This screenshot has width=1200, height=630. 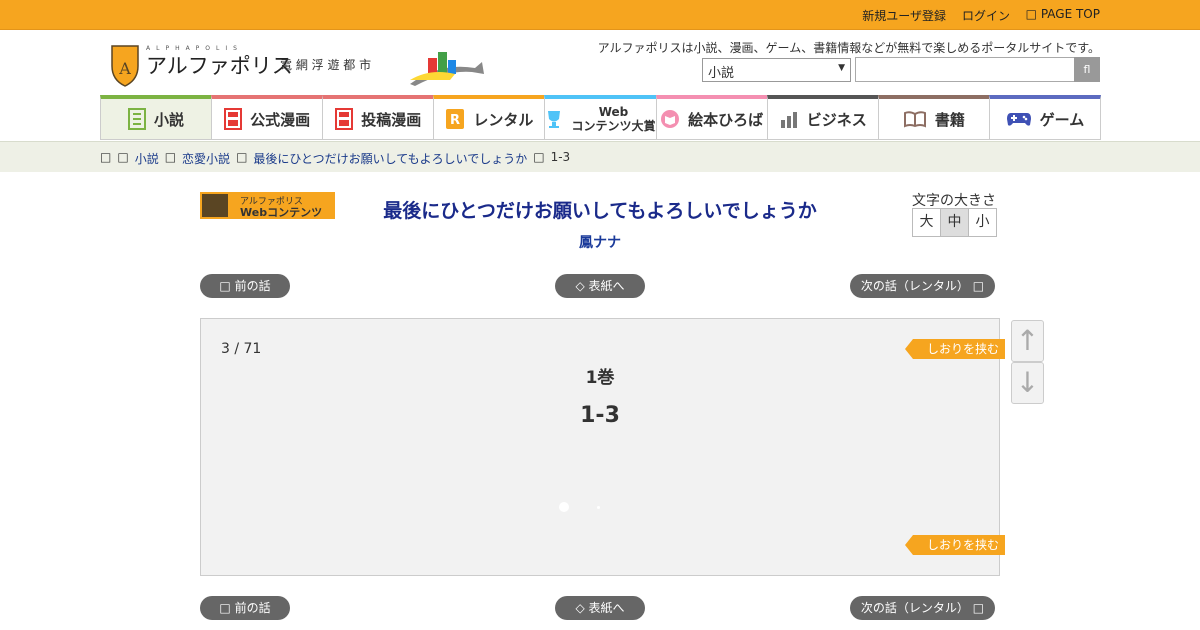 I want to click on nav-web-contents-award-label: Web コンテンツ大賞, so click(x=613, y=119).